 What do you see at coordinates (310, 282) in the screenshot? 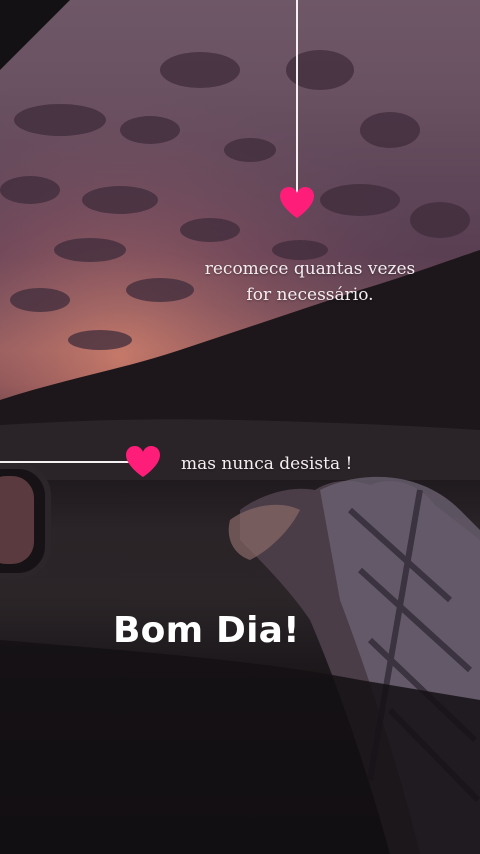
I see `caption-restart: recomece quantas vezes for necessário.` at bounding box center [310, 282].